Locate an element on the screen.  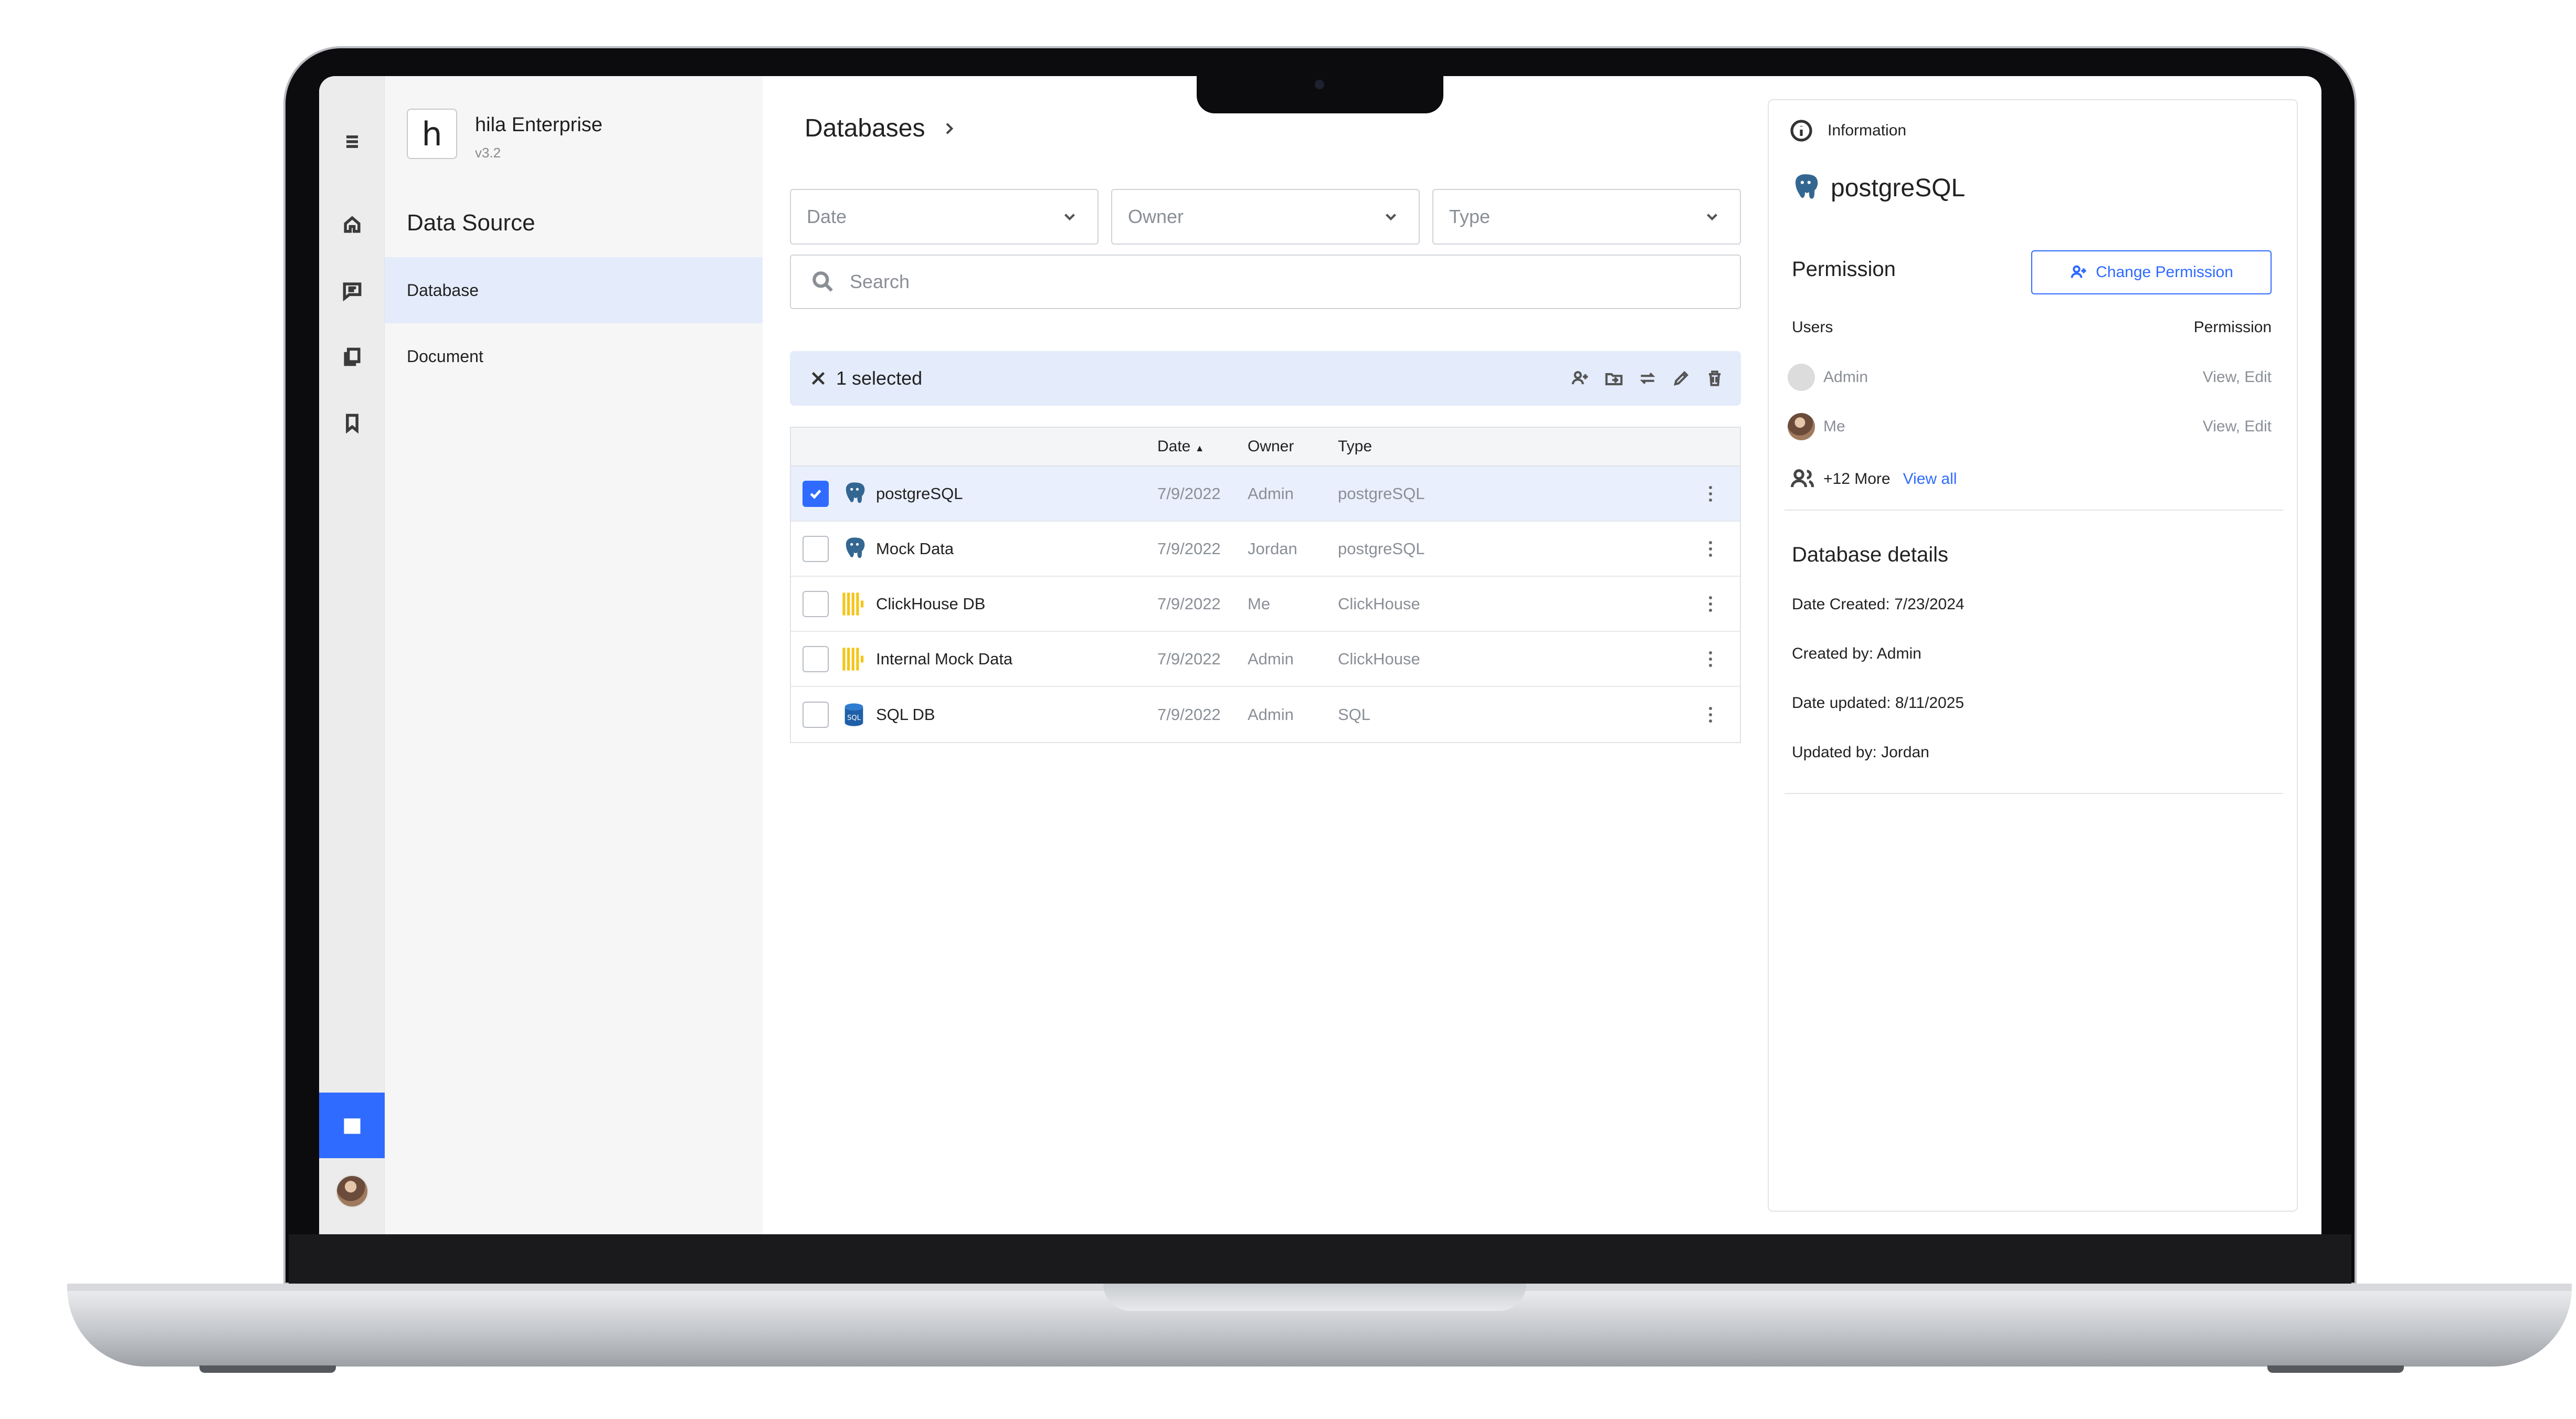
owner-filter-select: Owner is located at coordinates (1265, 217).